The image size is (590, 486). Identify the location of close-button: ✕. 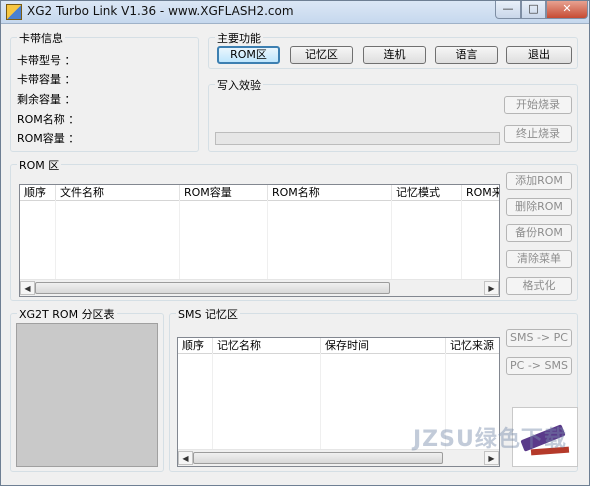
(567, 10).